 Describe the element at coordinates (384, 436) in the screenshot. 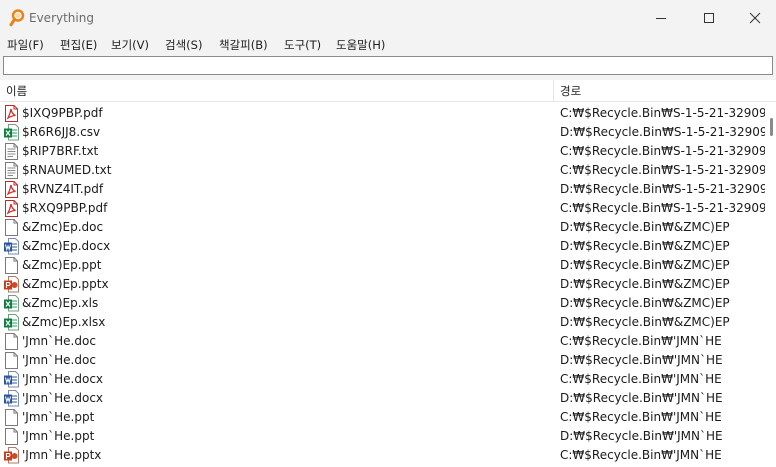

I see `table-row: 'Jmn`He.ppt D:₩$Recycle.Bin₩'JMN`HE` at that location.